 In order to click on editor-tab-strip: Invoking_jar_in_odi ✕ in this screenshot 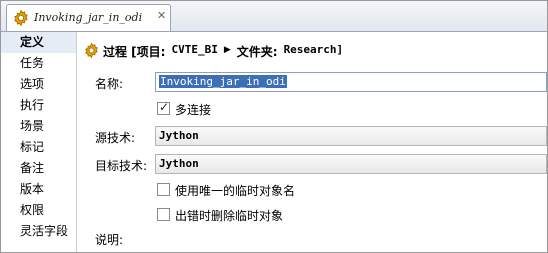, I will do `click(274, 16)`.